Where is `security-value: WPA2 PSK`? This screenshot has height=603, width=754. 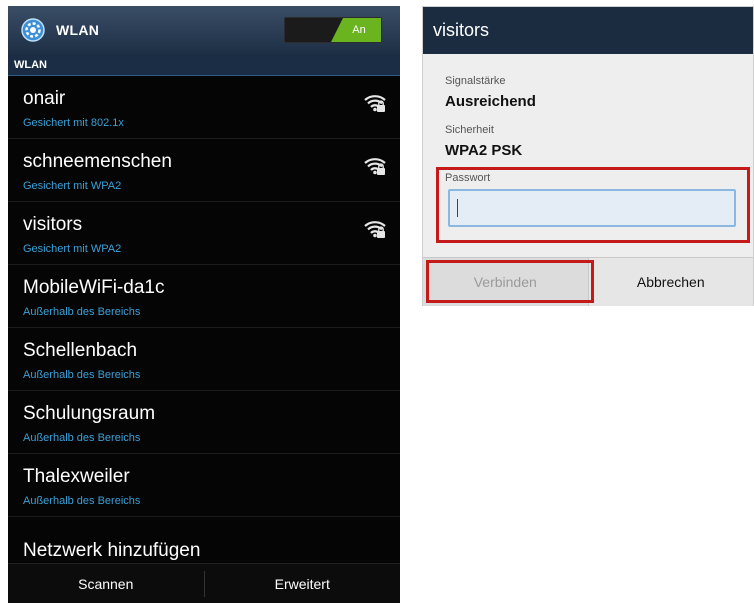 security-value: WPA2 PSK is located at coordinates (484, 150).